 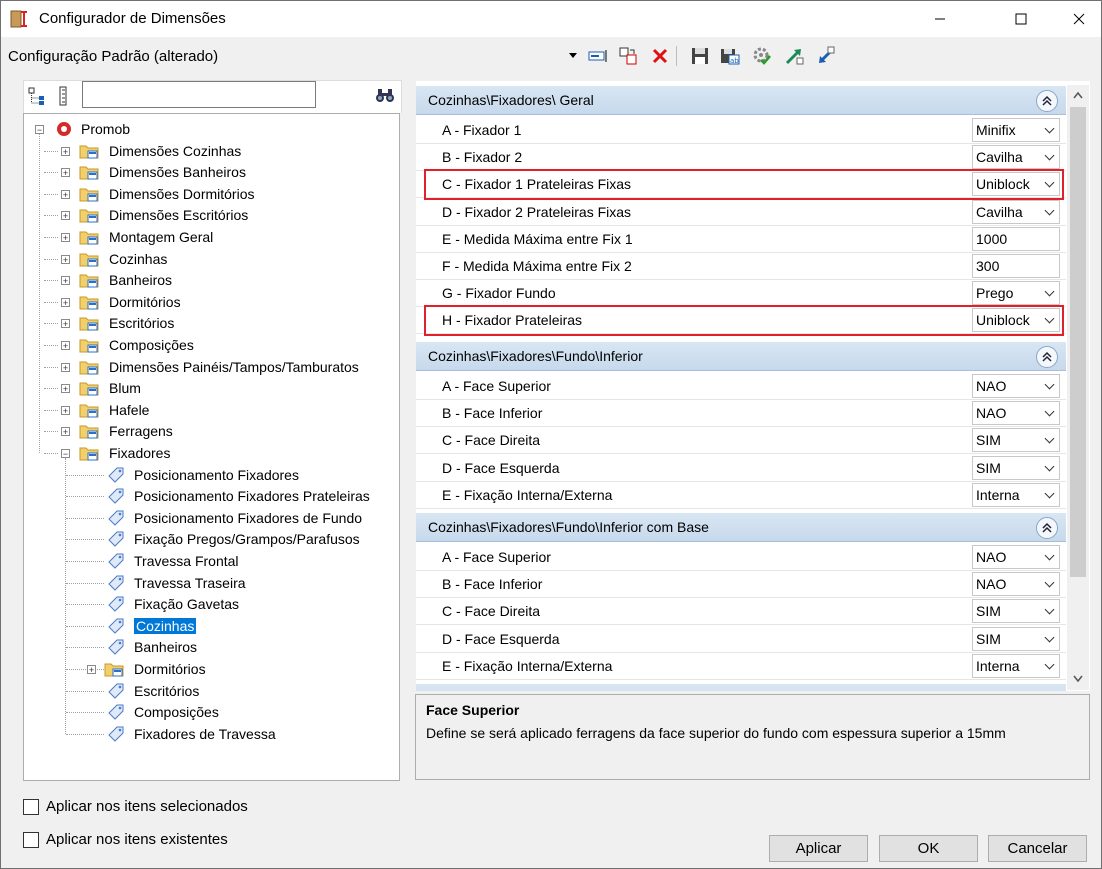 What do you see at coordinates (190, 583) in the screenshot?
I see `tree-node: Travessa Traseira` at bounding box center [190, 583].